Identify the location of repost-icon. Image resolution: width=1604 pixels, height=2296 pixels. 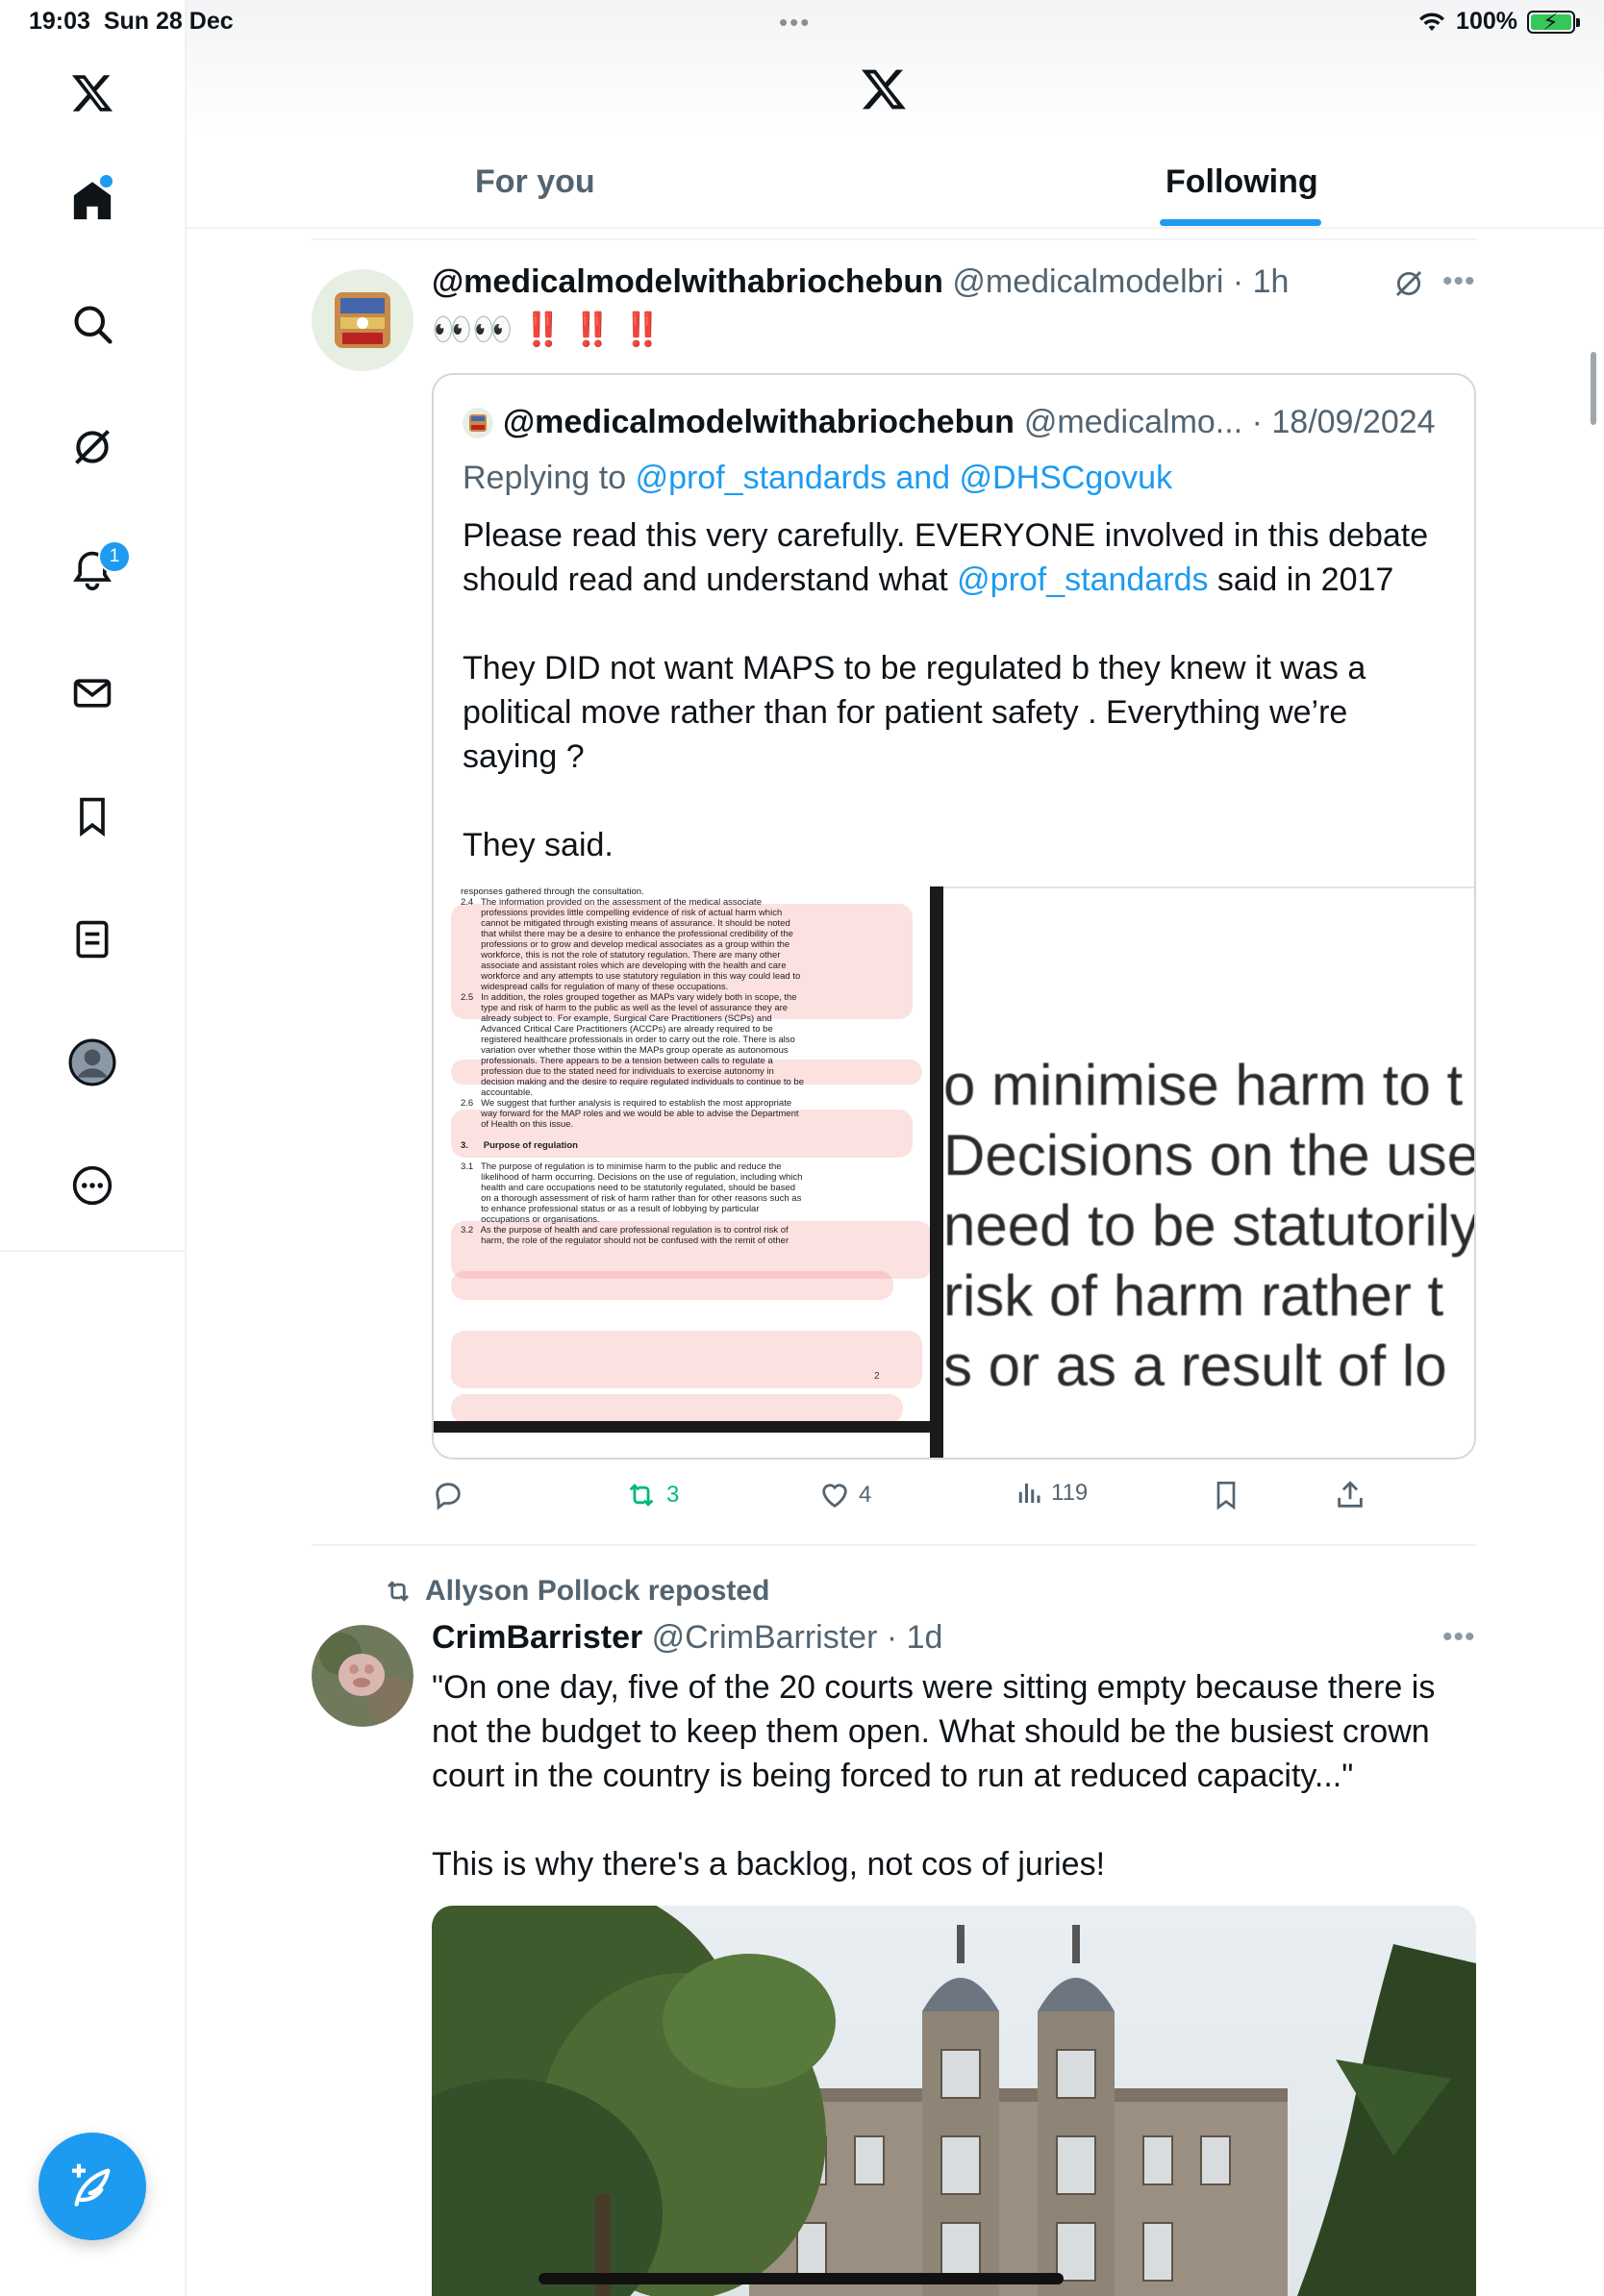
(641, 1495).